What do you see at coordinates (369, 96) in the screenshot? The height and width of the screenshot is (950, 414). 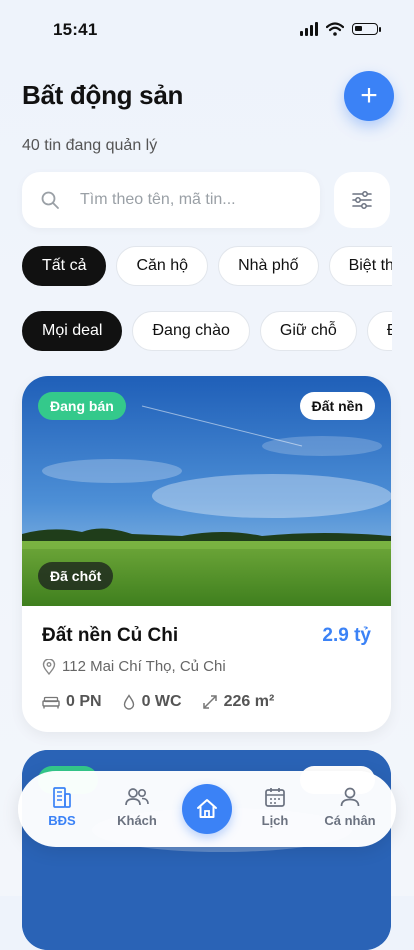 I see `add-listing-button: +` at bounding box center [369, 96].